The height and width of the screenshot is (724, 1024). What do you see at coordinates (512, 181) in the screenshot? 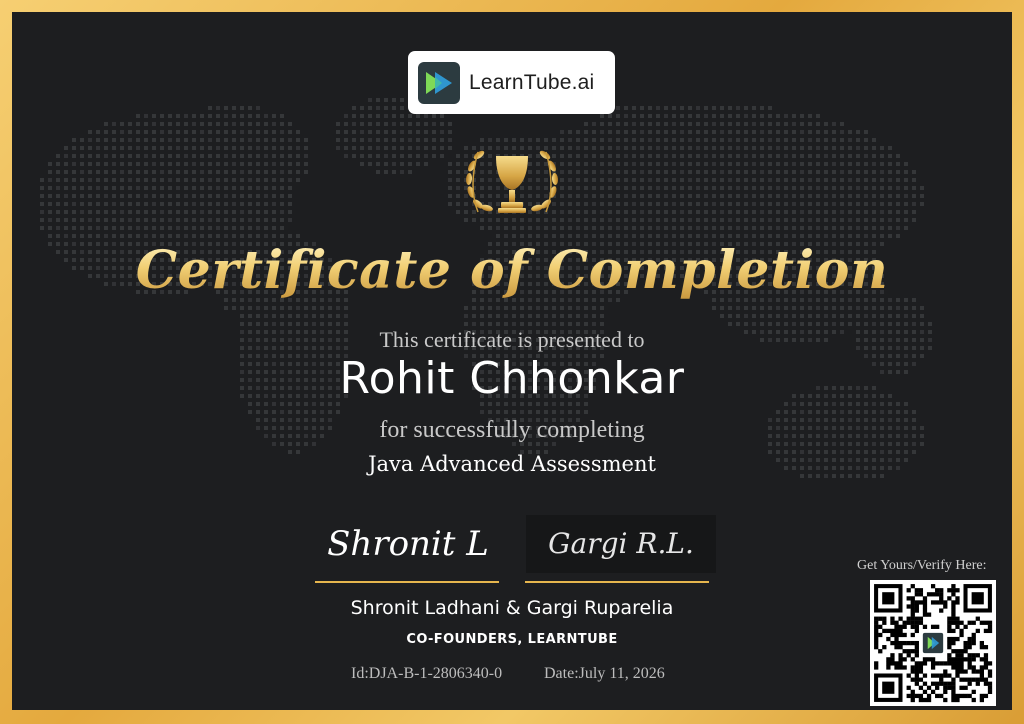
I see `trophy-laurel-icon` at bounding box center [512, 181].